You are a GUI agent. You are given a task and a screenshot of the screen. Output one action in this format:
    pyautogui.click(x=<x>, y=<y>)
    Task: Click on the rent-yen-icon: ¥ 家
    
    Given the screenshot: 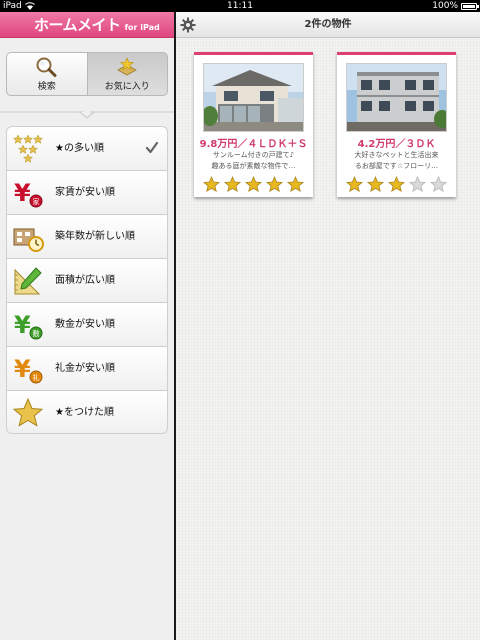 What is the action you would take?
    pyautogui.click(x=28, y=193)
    